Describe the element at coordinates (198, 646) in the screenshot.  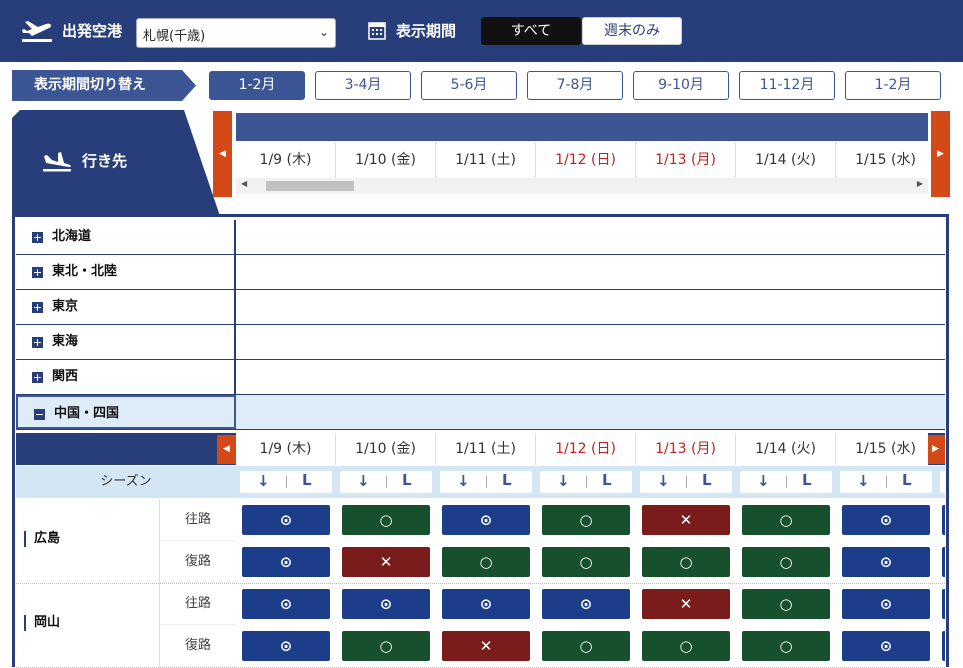
I see `return-label: 復路` at that location.